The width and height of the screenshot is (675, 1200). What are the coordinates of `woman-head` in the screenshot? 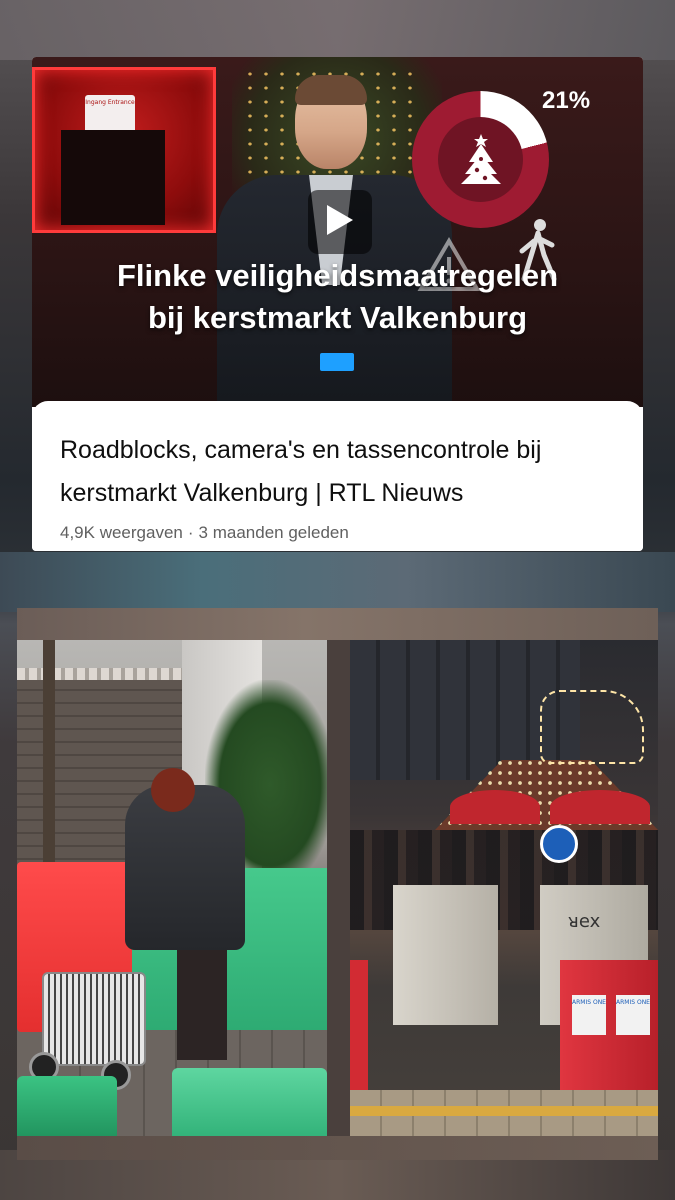 It's located at (173, 790).